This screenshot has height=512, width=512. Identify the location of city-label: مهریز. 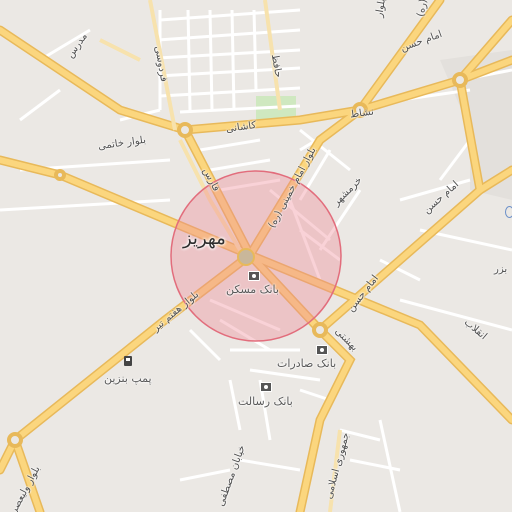
(204, 238).